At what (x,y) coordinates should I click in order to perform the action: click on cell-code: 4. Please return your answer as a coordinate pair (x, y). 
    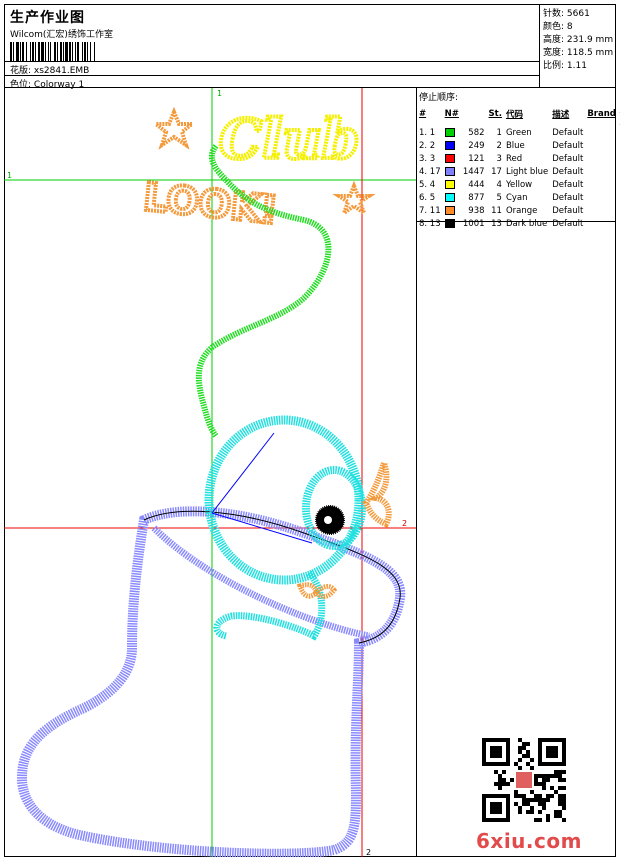
    Looking at the image, I should click on (499, 184).